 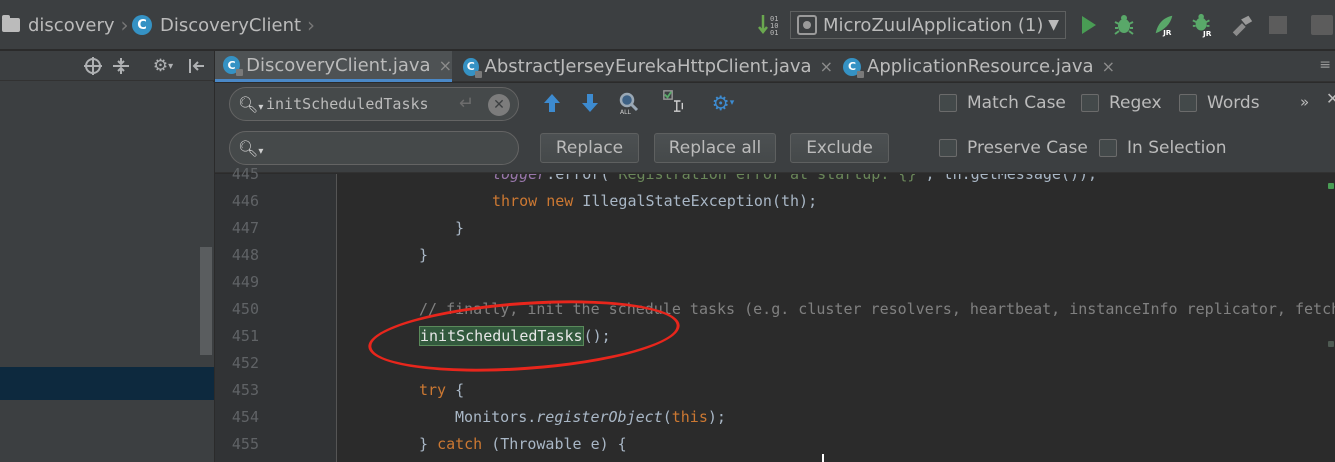 What do you see at coordinates (433, 390) in the screenshot?
I see `code-token: try` at bounding box center [433, 390].